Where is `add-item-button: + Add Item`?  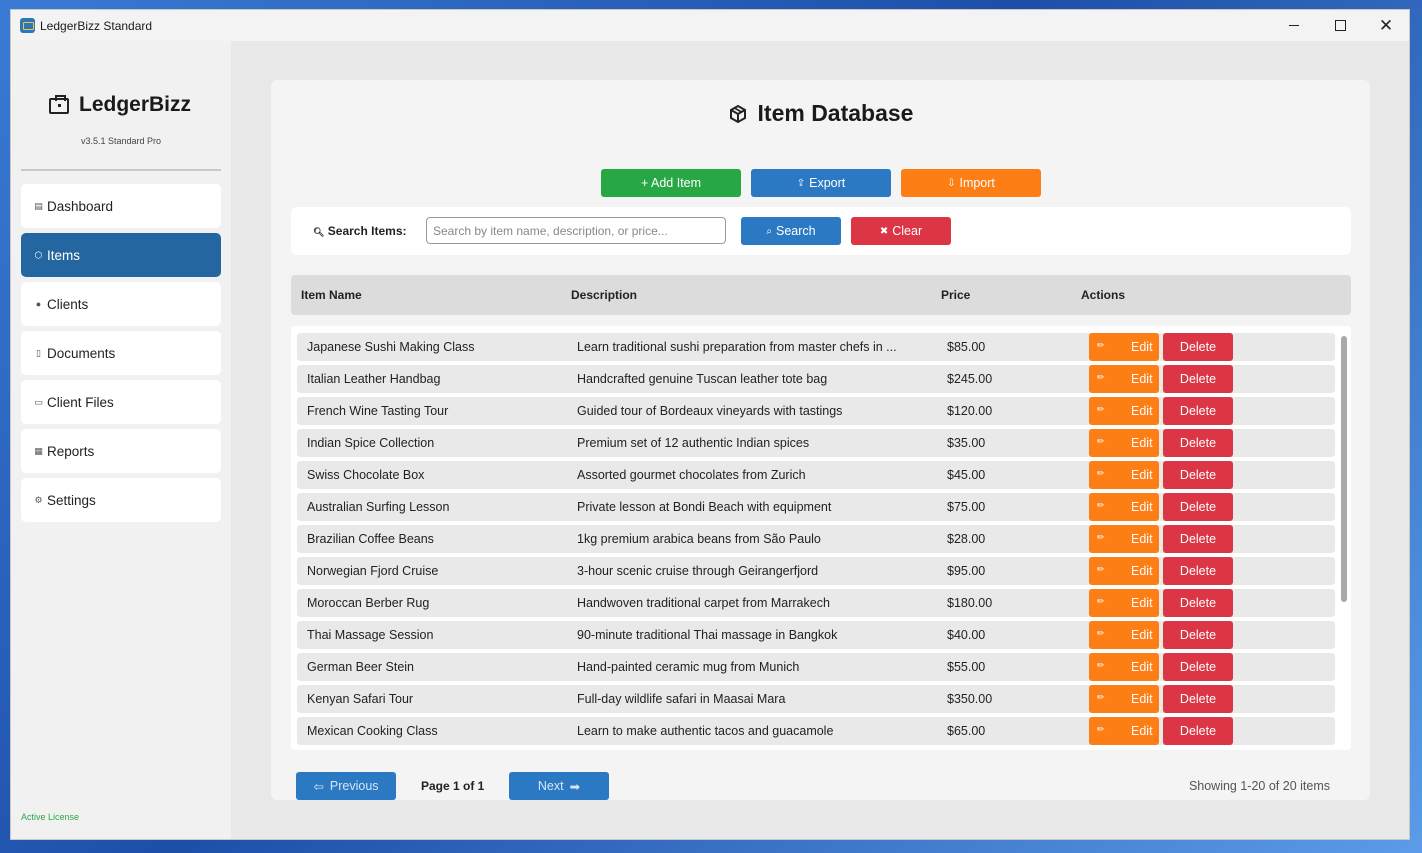
add-item-button: + Add Item is located at coordinates (671, 183).